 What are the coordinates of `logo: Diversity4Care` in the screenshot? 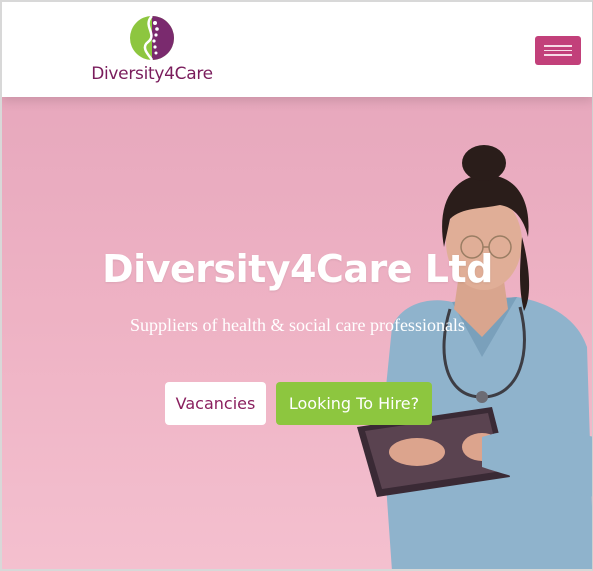 It's located at (152, 52).